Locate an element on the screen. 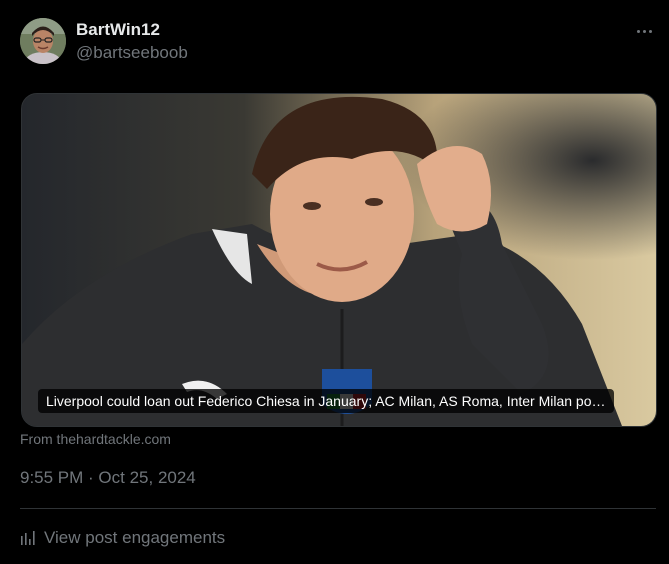 Image resolution: width=669 pixels, height=564 pixels. more-options-button is located at coordinates (644, 31).